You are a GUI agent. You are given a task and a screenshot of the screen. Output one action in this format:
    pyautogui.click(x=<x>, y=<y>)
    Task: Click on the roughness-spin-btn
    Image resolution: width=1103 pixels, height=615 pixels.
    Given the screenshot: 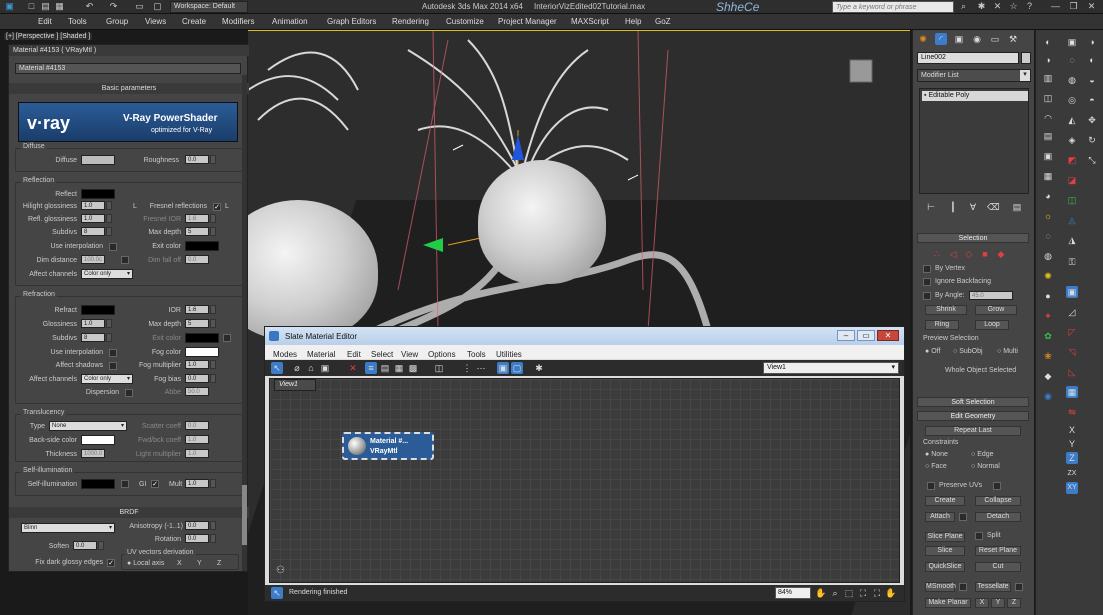 What is the action you would take?
    pyautogui.click(x=213, y=159)
    